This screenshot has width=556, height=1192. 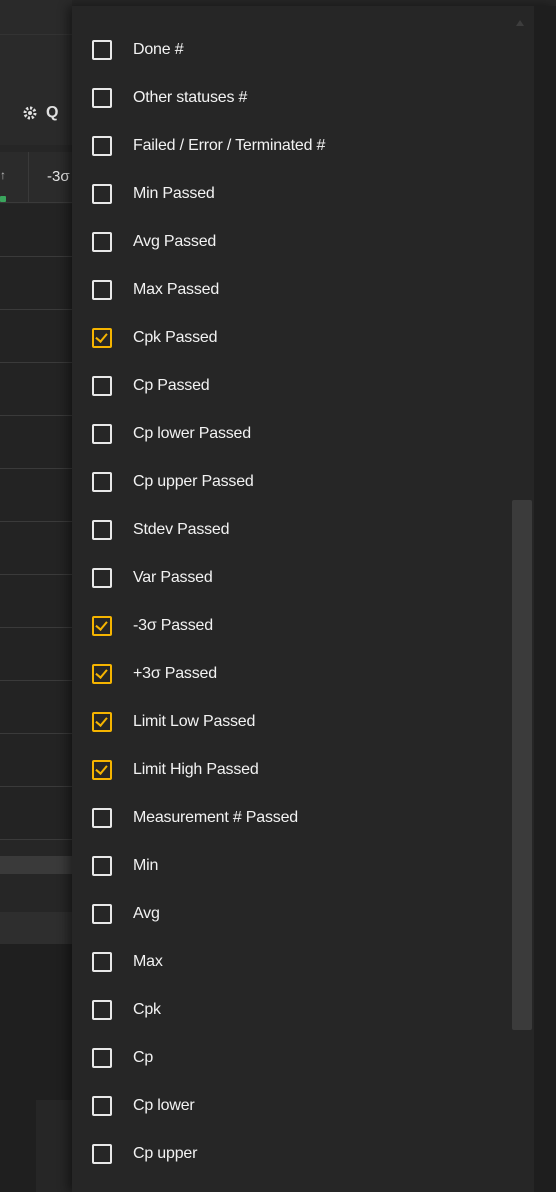 I want to click on table-header-row: ↑ -3σ, so click(x=36, y=177).